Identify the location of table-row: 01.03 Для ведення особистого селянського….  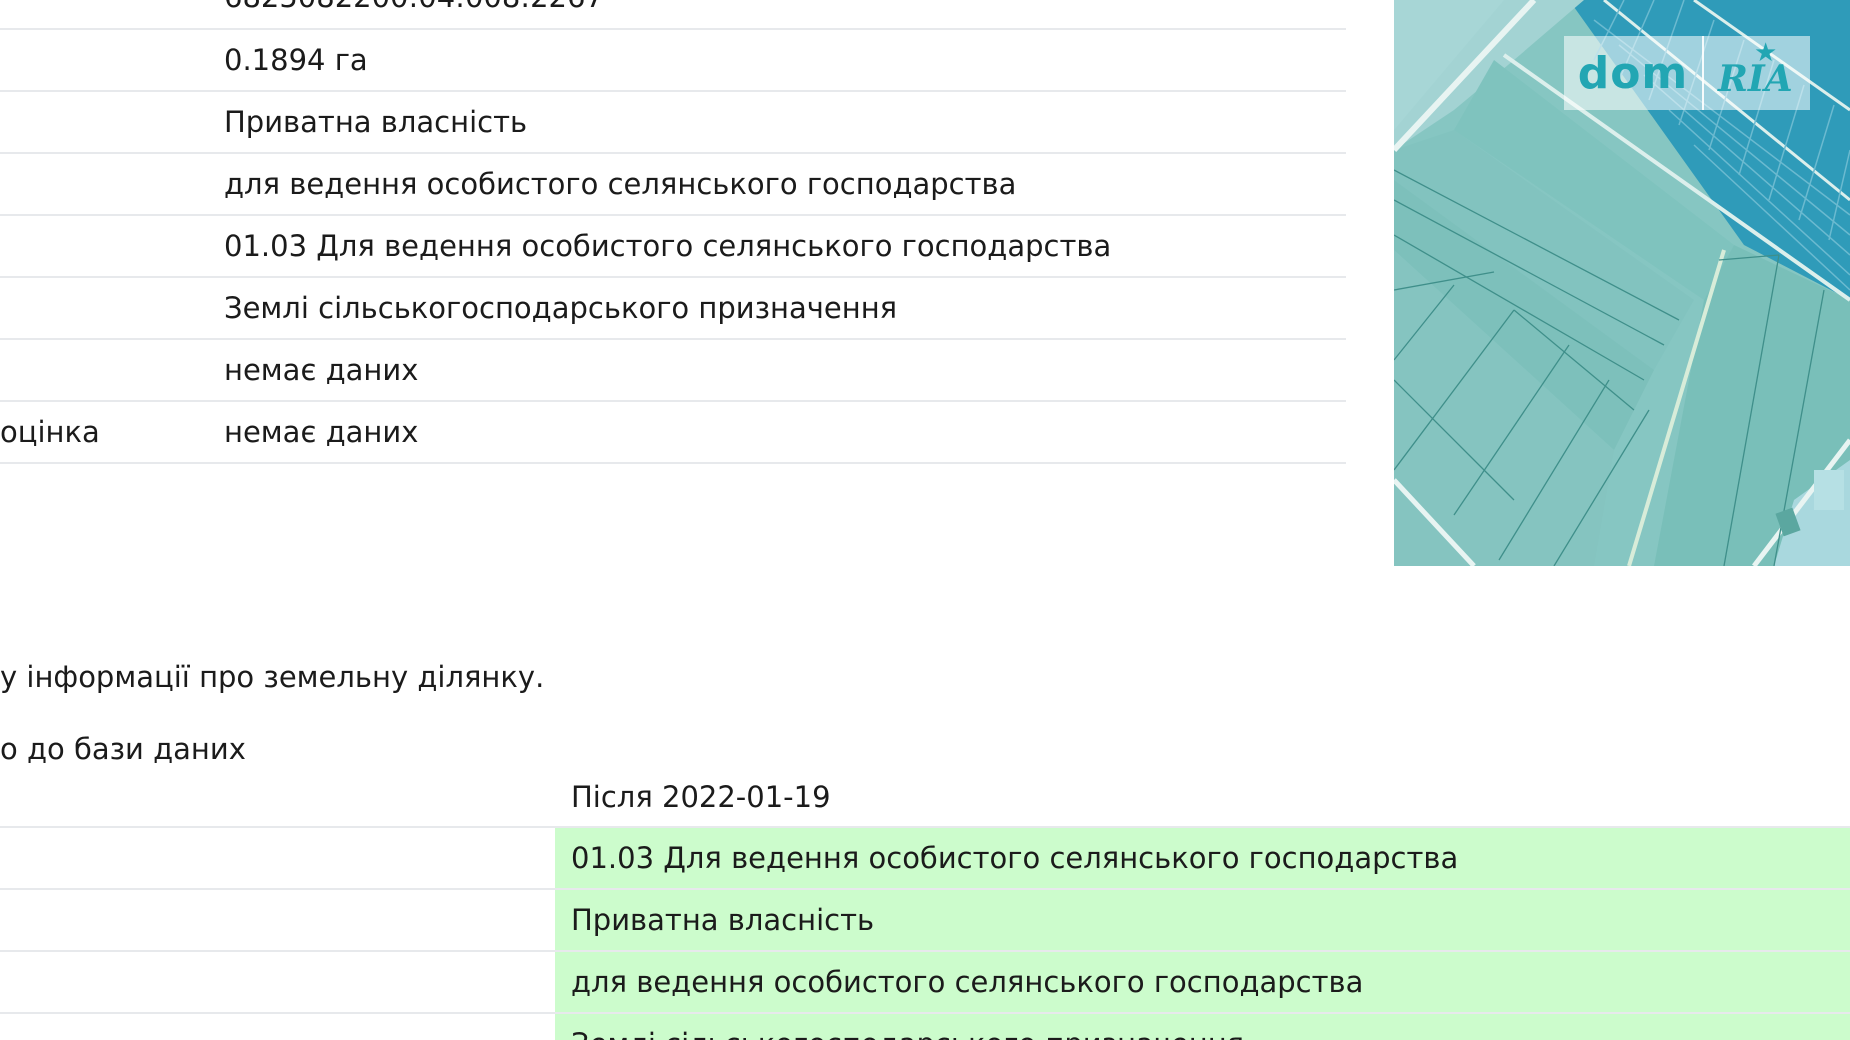
(925, 859).